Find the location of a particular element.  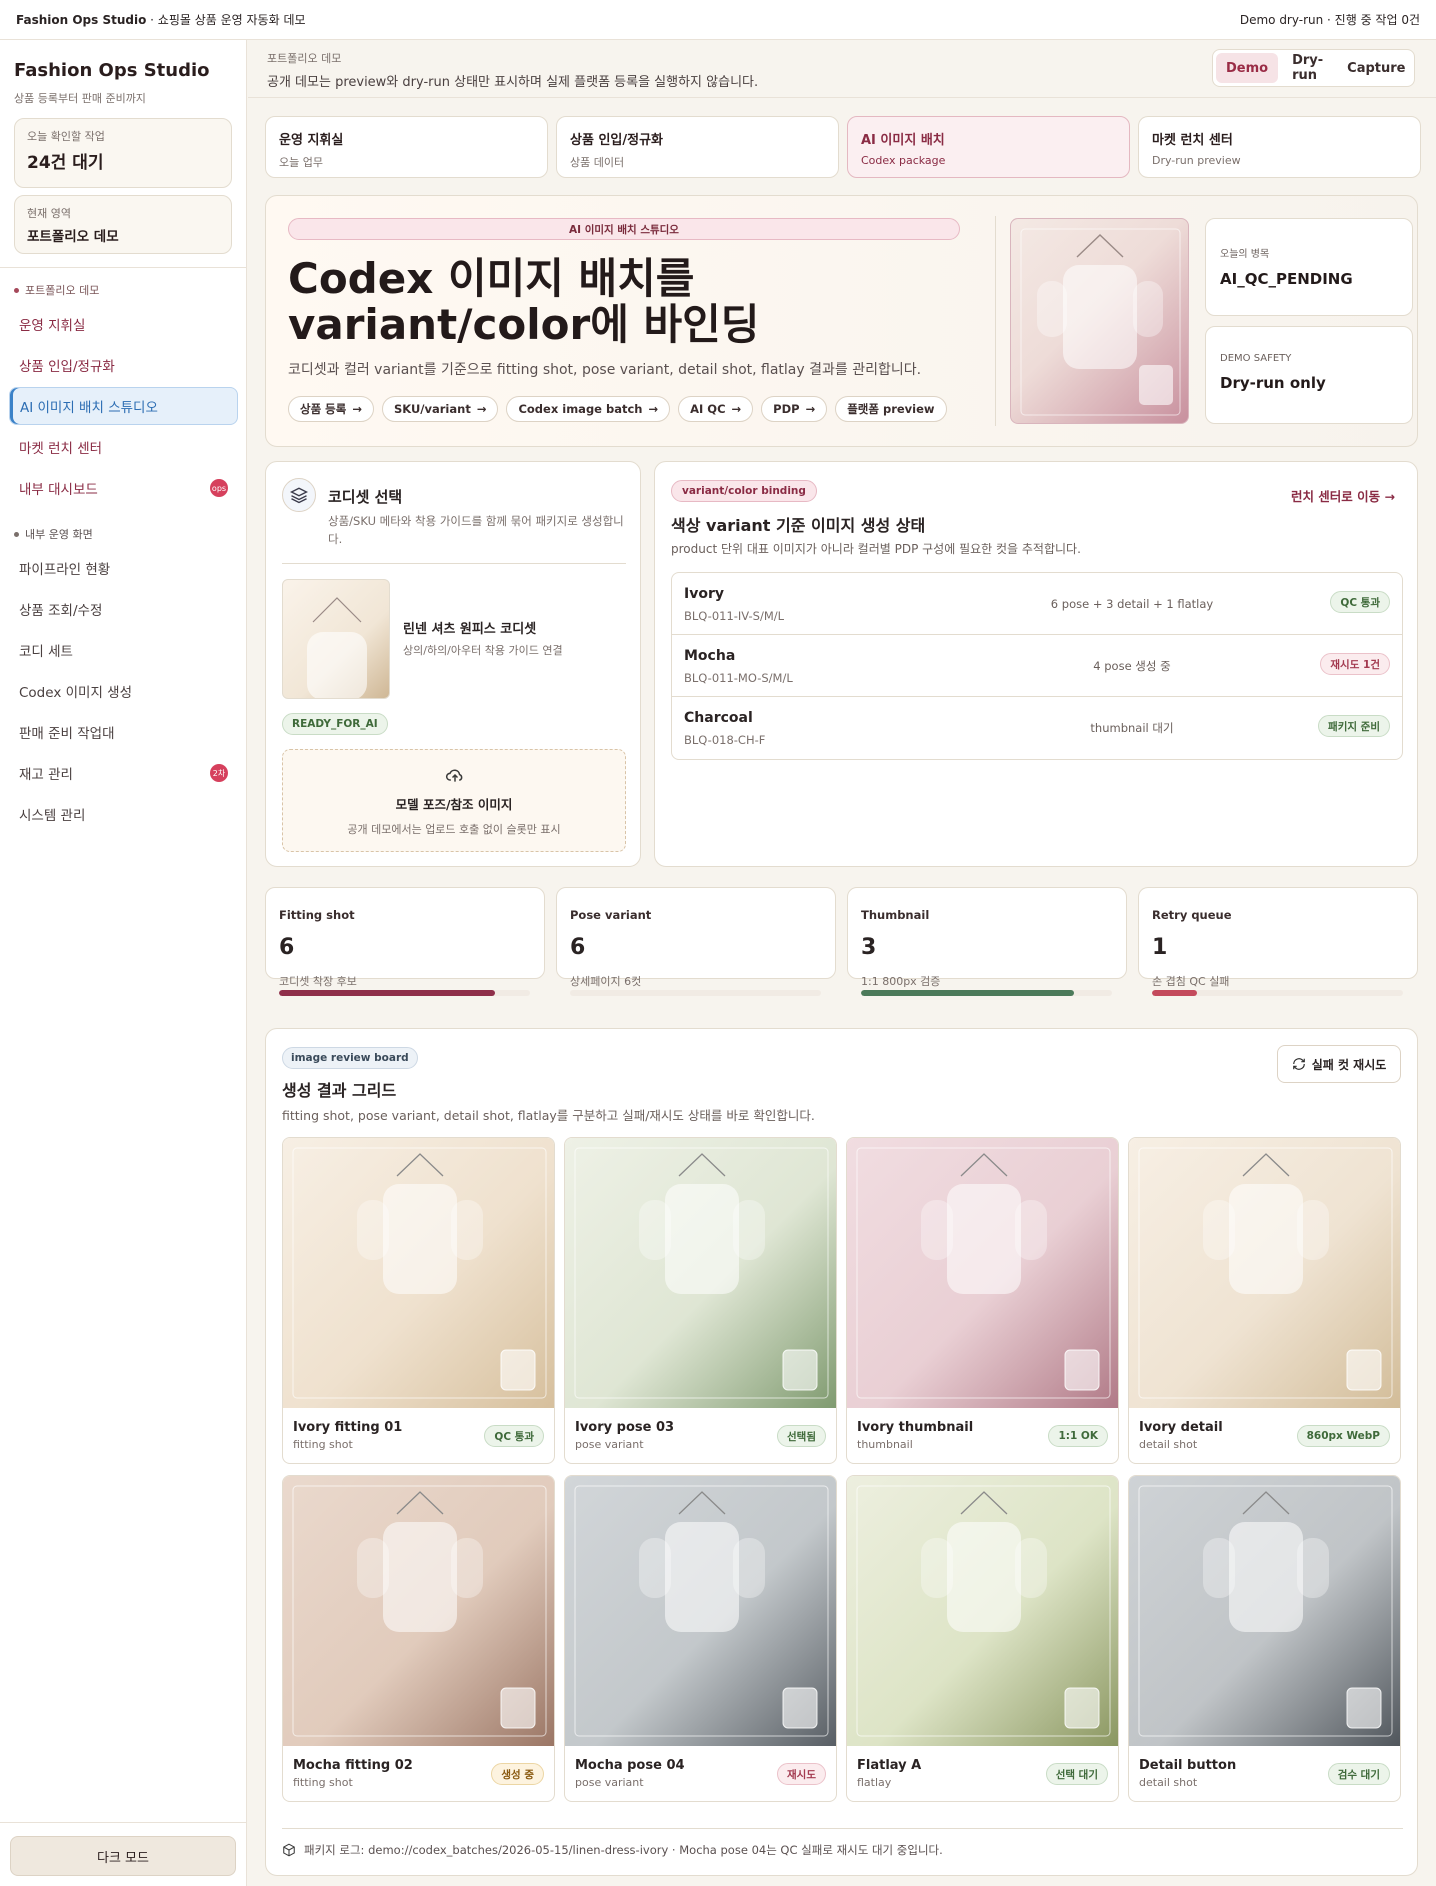

grid-item-type: detail shot is located at coordinates (1168, 1444).